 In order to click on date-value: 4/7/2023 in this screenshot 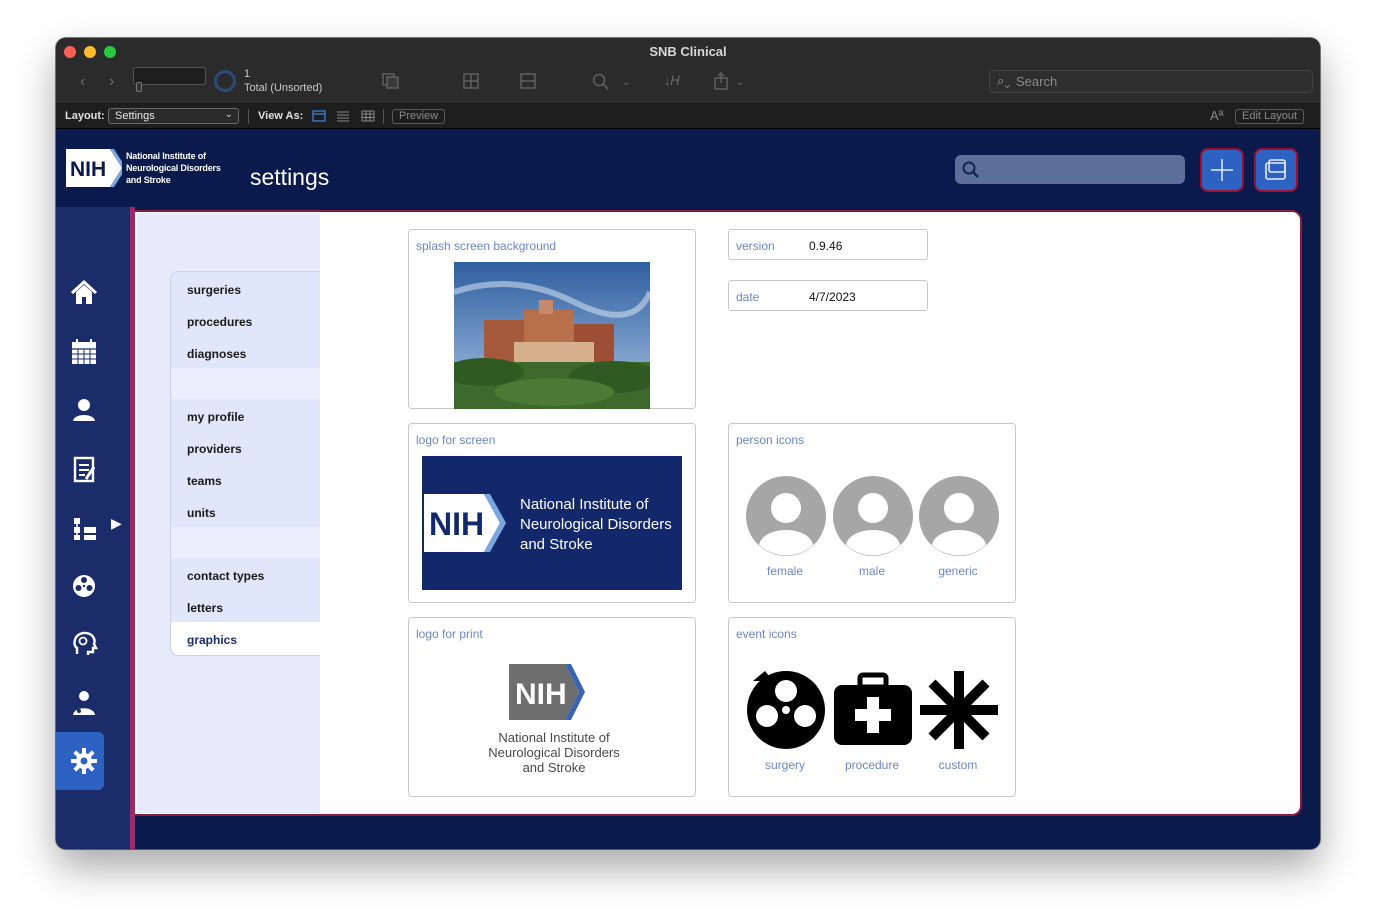, I will do `click(832, 297)`.